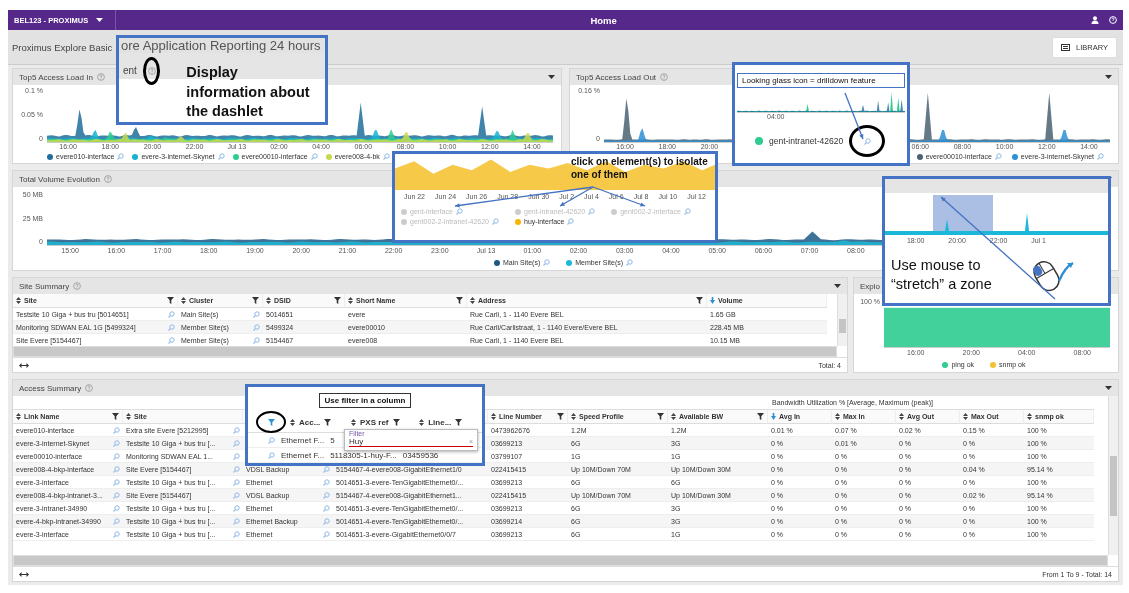 This screenshot has width=1129, height=593. What do you see at coordinates (603, 20) in the screenshot?
I see `page-title: Home` at bounding box center [603, 20].